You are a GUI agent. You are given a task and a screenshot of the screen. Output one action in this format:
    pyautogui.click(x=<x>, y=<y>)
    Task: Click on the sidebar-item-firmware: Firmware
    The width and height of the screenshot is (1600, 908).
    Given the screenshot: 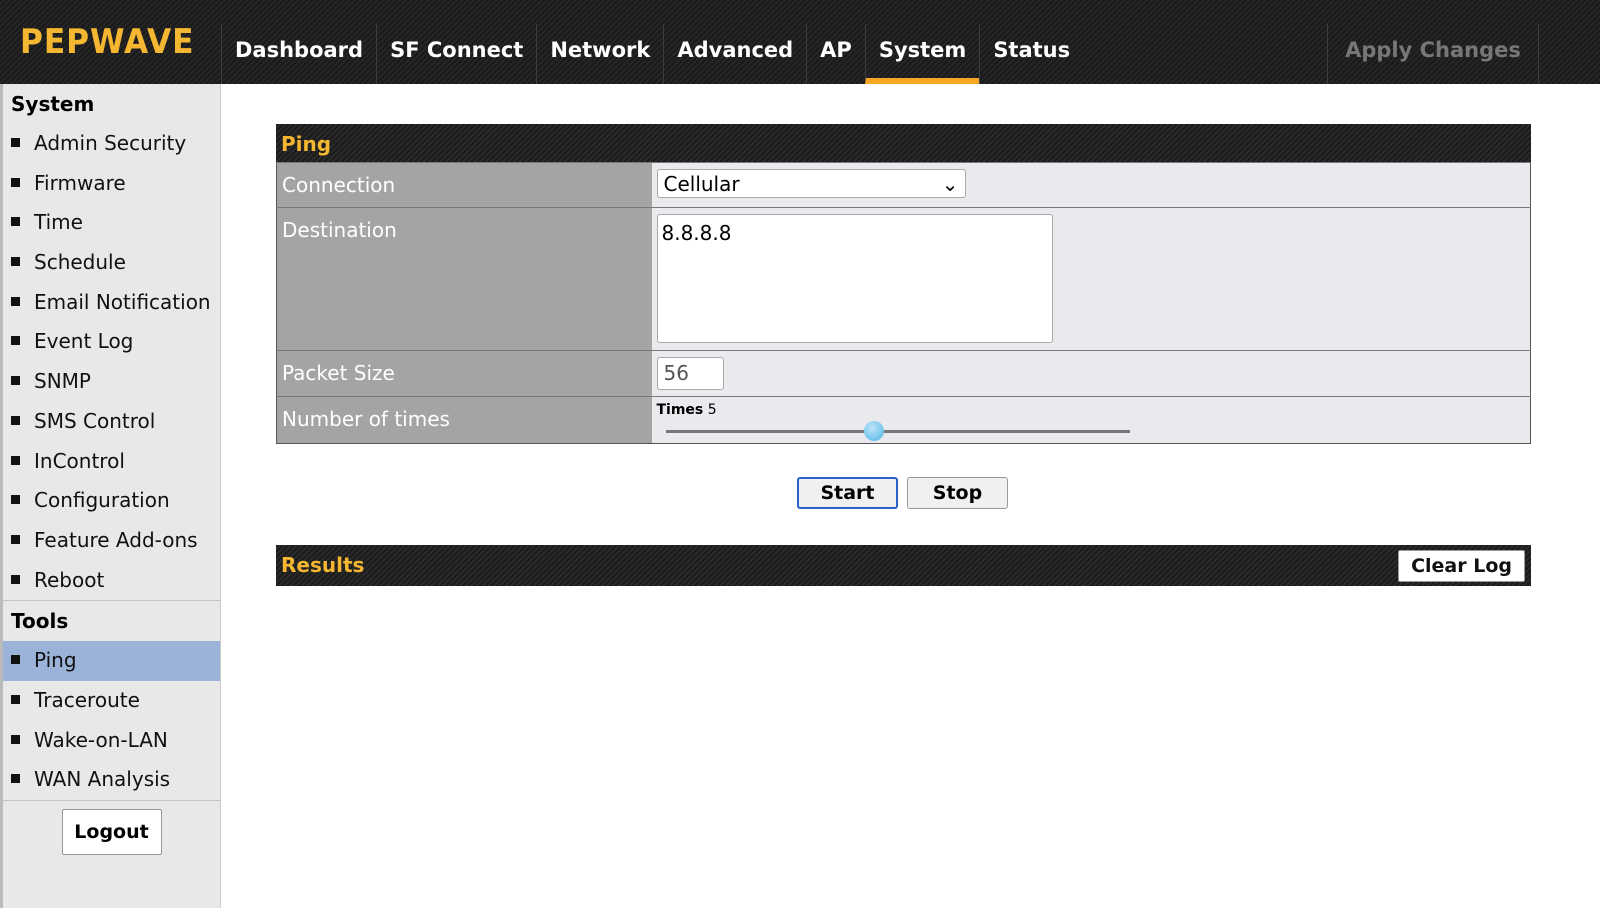 What is the action you would take?
    pyautogui.click(x=111, y=184)
    